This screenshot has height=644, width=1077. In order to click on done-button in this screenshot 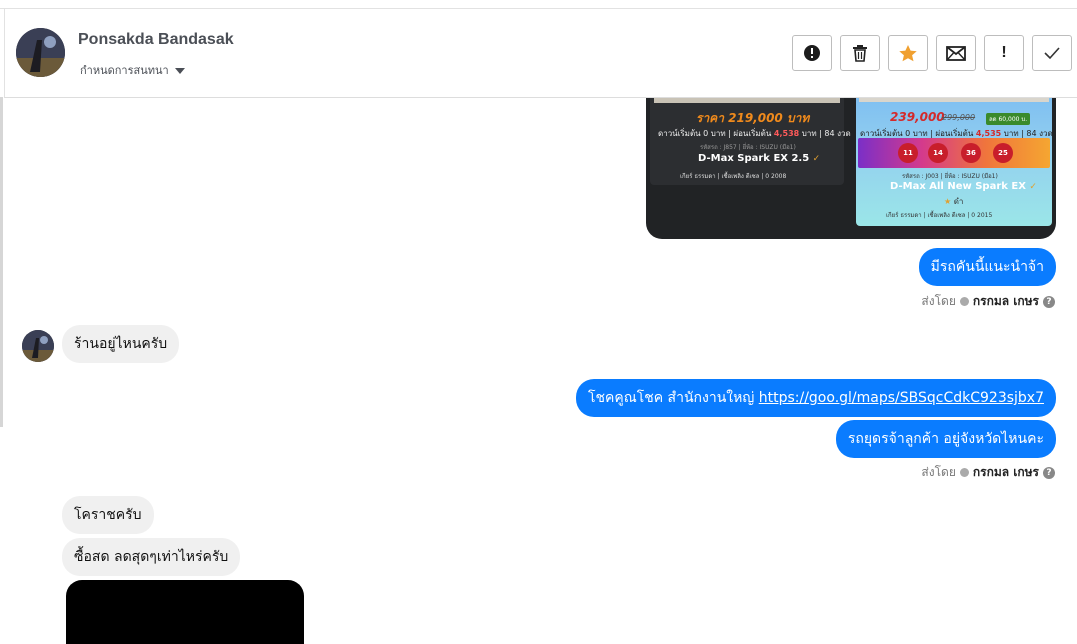, I will do `click(1052, 53)`.